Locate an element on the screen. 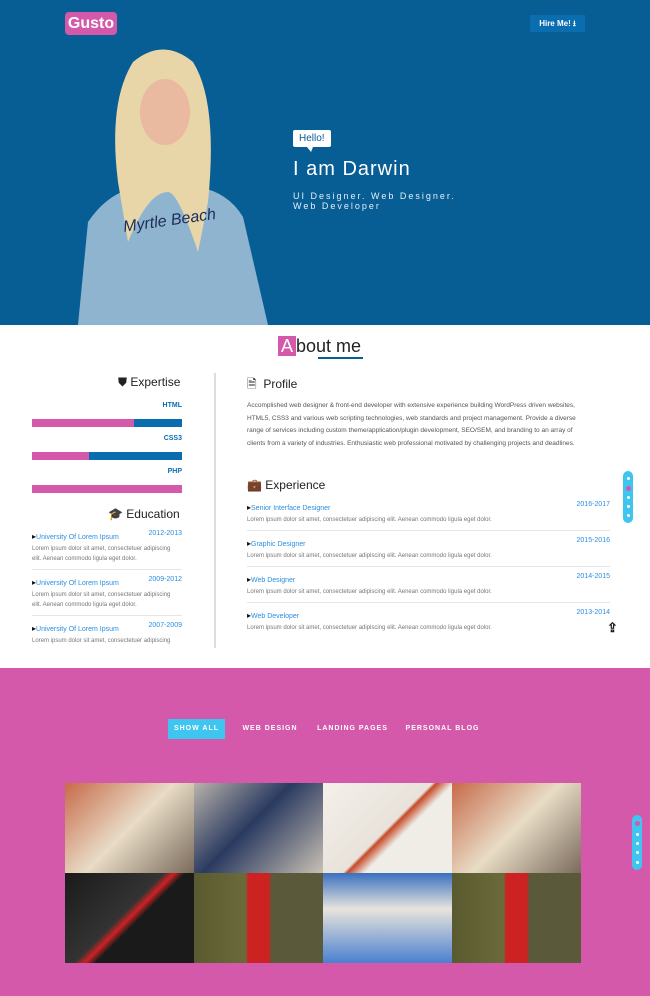 The image size is (650, 996). skill-label: CSS3 is located at coordinates (172, 438).